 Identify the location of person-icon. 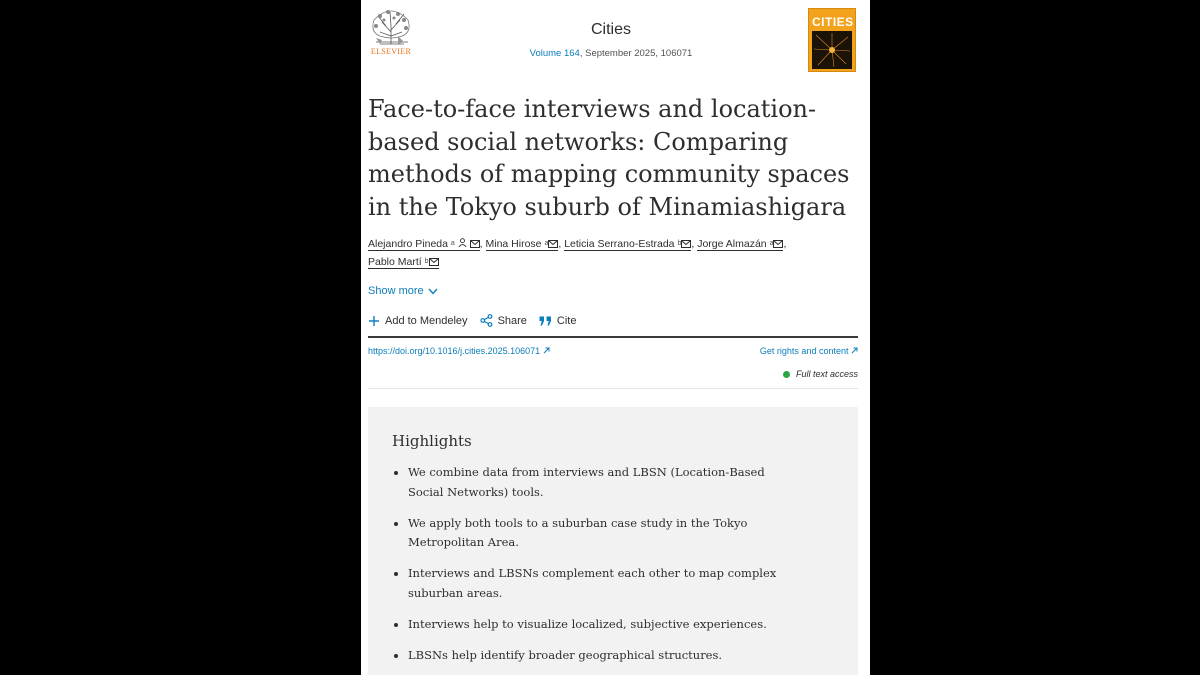
(462, 242).